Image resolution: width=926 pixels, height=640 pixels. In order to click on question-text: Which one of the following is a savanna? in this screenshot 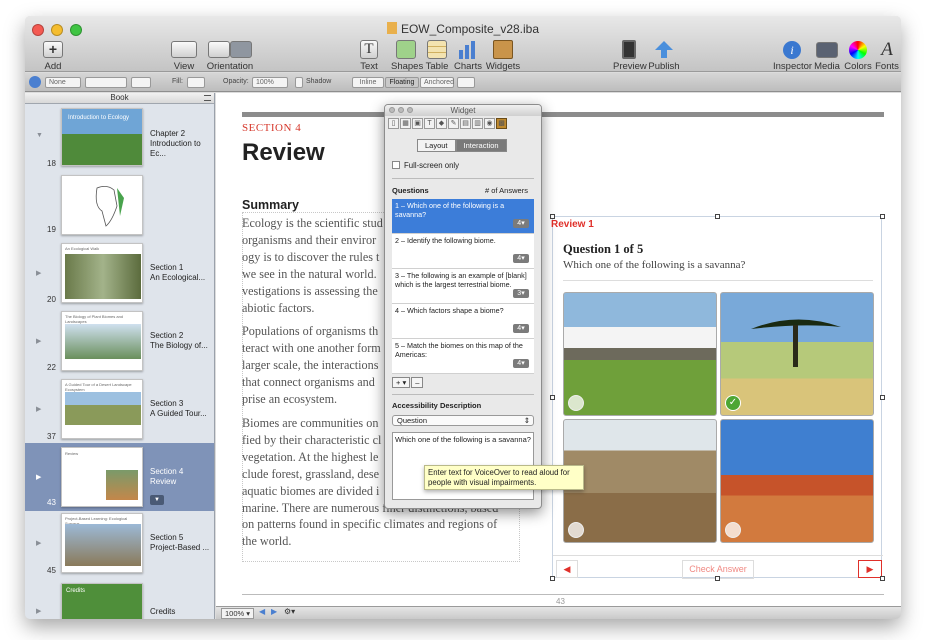, I will do `click(654, 265)`.